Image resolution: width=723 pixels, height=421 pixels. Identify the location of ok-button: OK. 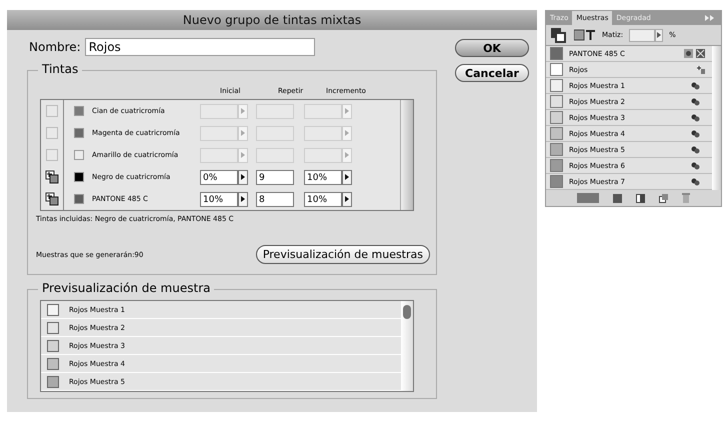
(492, 48).